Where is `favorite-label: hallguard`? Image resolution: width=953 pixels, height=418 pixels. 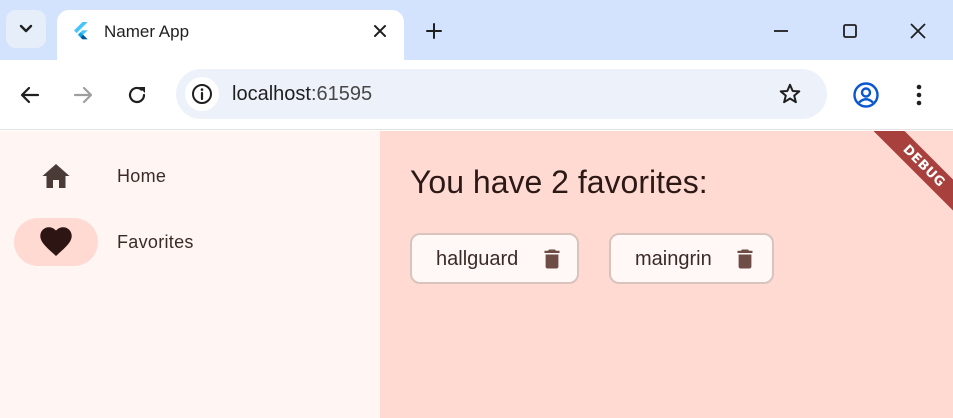
favorite-label: hallguard is located at coordinates (477, 259).